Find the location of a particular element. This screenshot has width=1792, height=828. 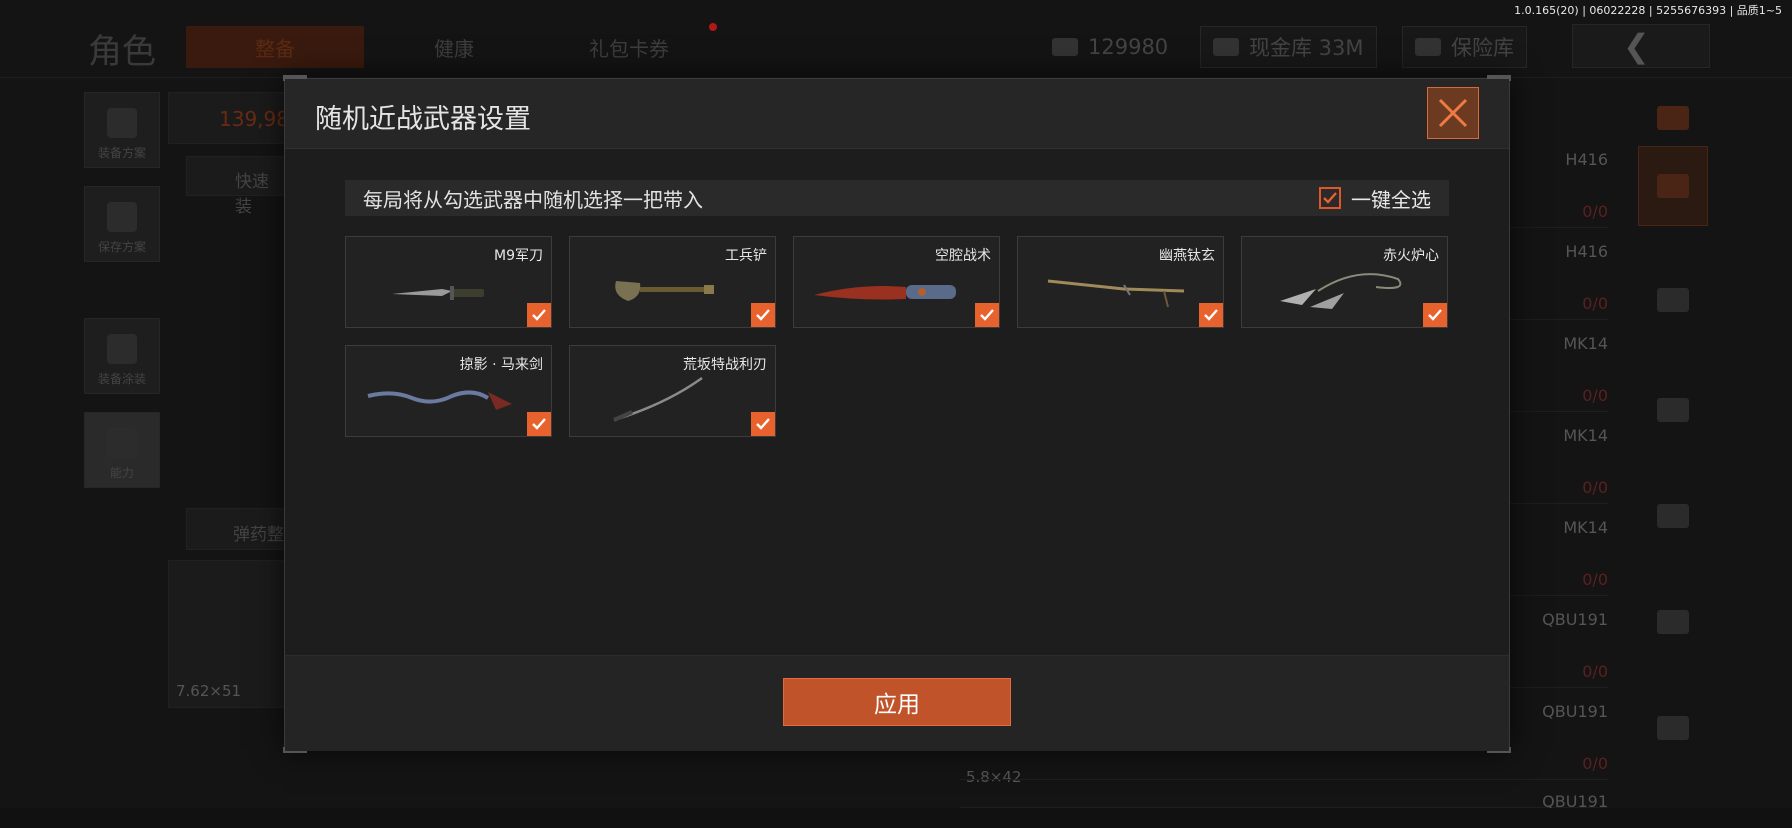

sidebar-item-label: 装备方案 is located at coordinates (121, 153).